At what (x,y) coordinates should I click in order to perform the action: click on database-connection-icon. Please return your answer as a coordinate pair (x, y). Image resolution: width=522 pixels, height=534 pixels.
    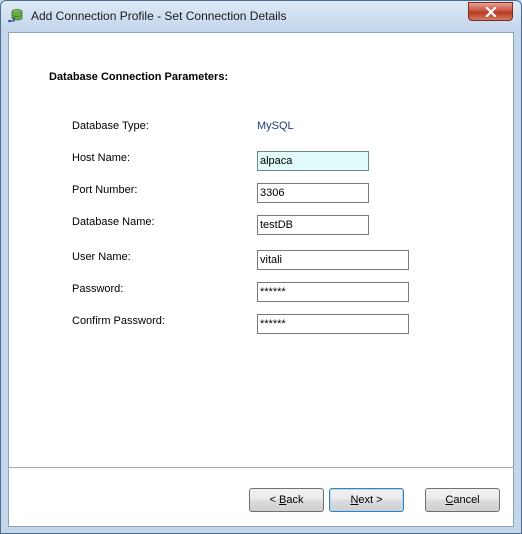
    Looking at the image, I should click on (16, 16).